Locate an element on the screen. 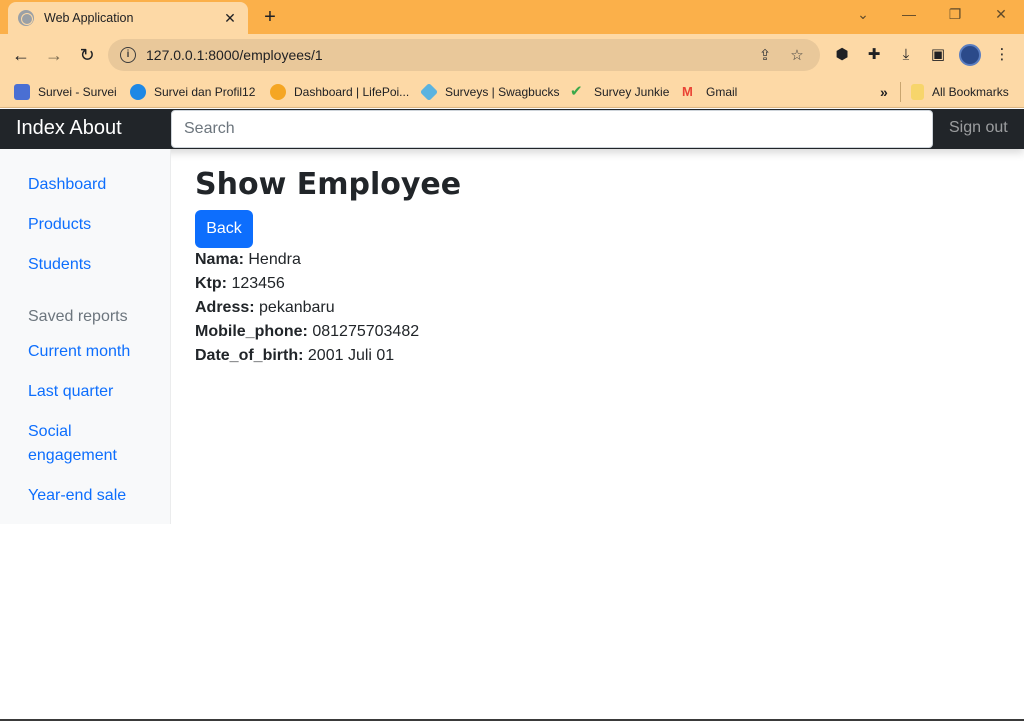  bookmark-label: Gmail is located at coordinates (722, 92).